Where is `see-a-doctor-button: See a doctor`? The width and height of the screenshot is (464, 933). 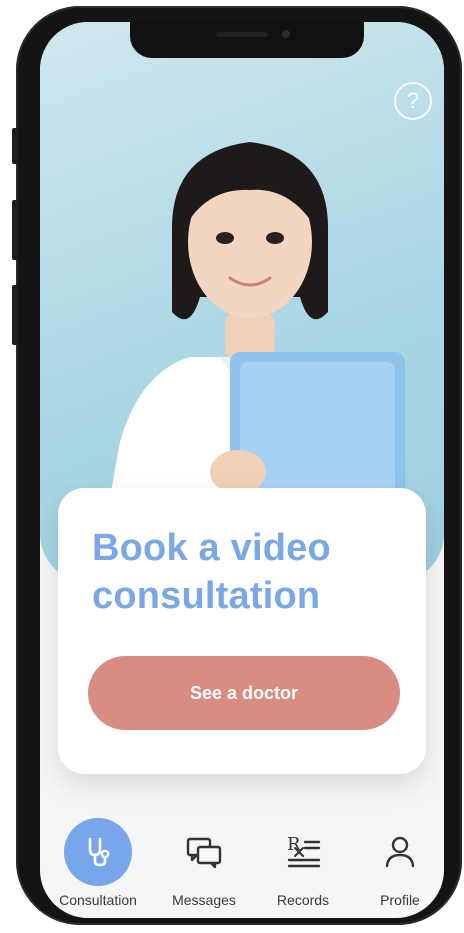 see-a-doctor-button: See a doctor is located at coordinates (244, 693).